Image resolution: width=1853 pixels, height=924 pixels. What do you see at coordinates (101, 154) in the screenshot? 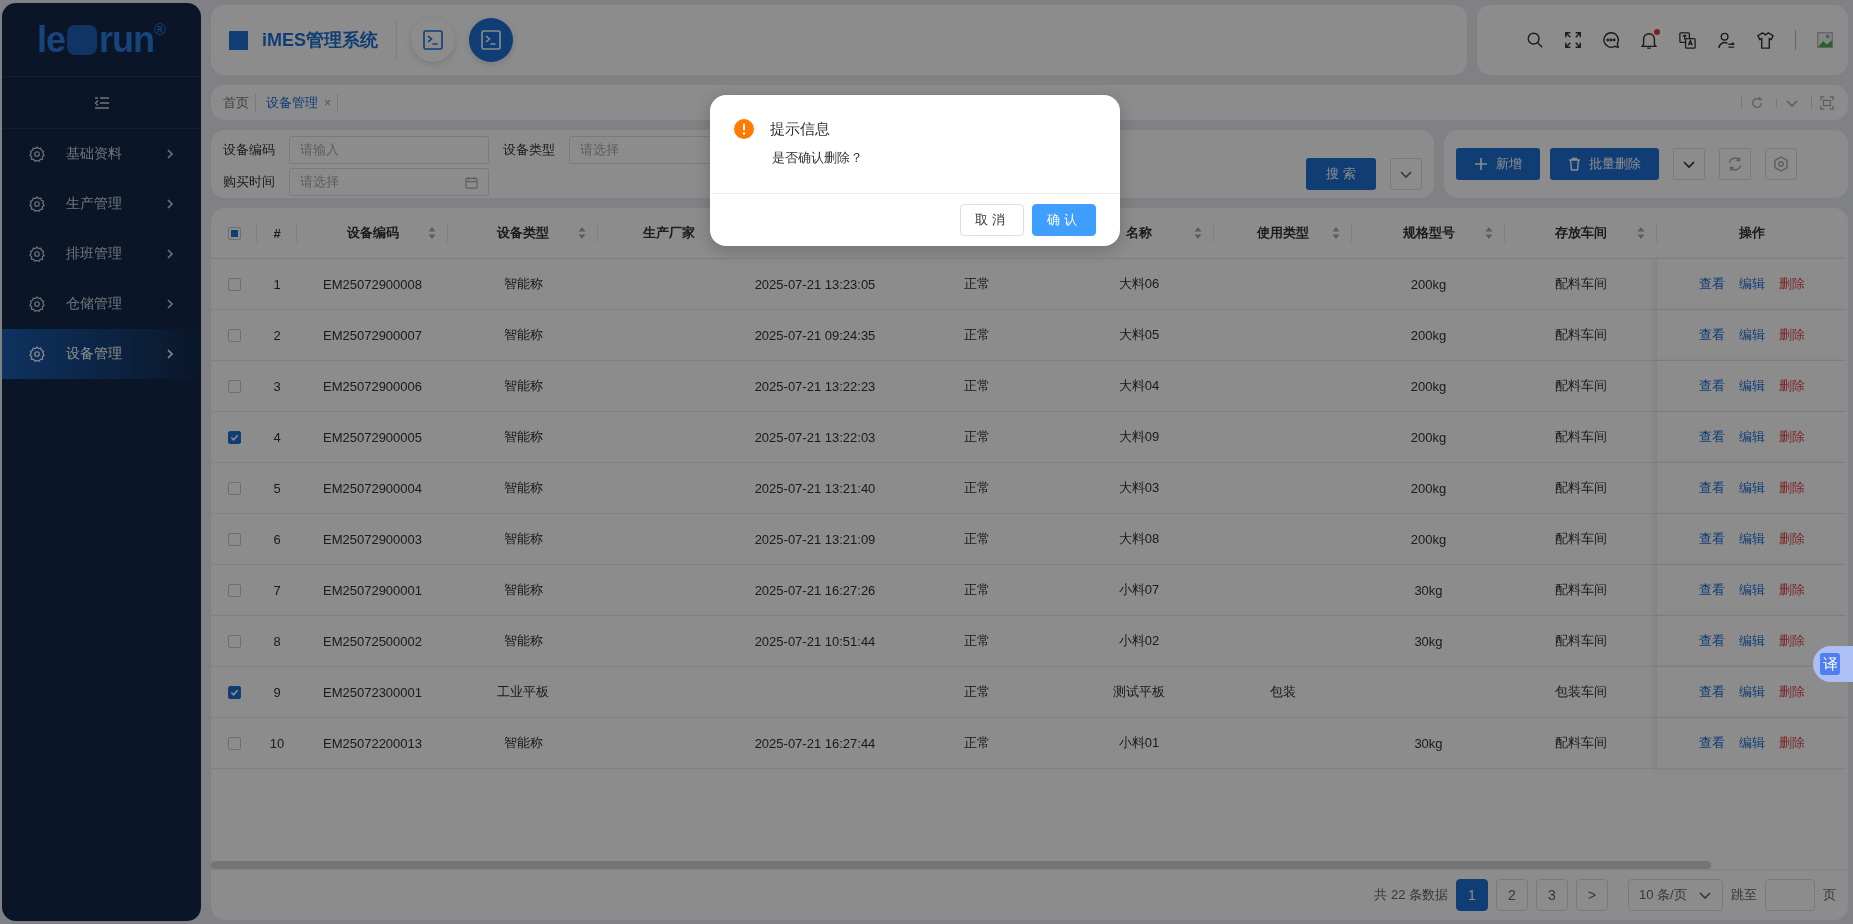
I see `sidebar-item: 基础资料` at bounding box center [101, 154].